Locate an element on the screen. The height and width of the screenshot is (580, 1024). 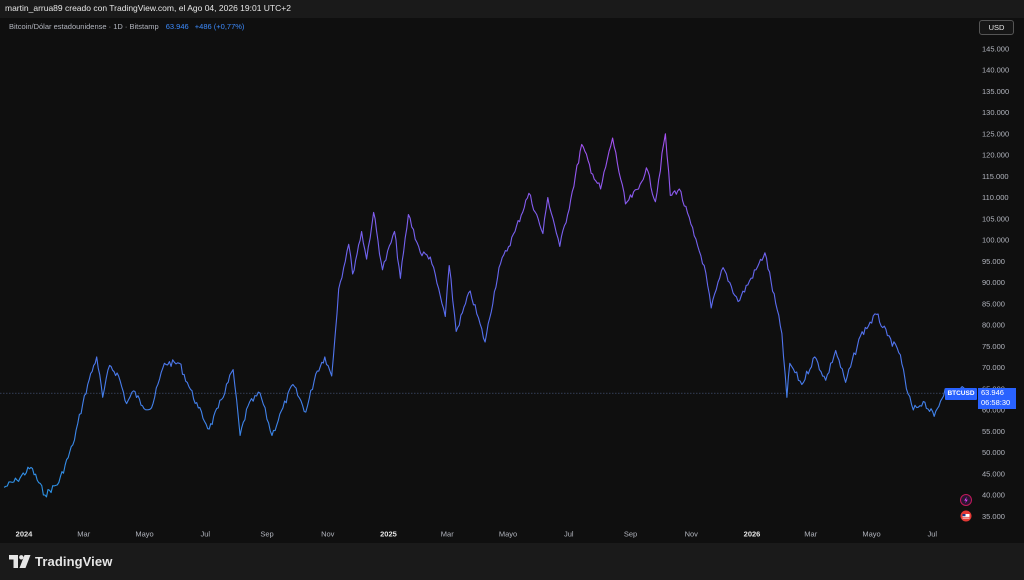
y-tick-label: 145.000 is located at coordinates (995, 48).